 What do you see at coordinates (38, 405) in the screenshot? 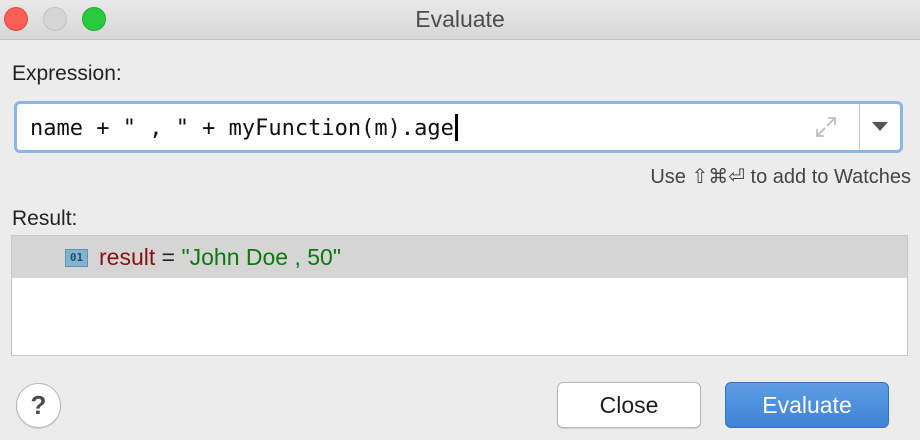
I see `help-button: ?` at bounding box center [38, 405].